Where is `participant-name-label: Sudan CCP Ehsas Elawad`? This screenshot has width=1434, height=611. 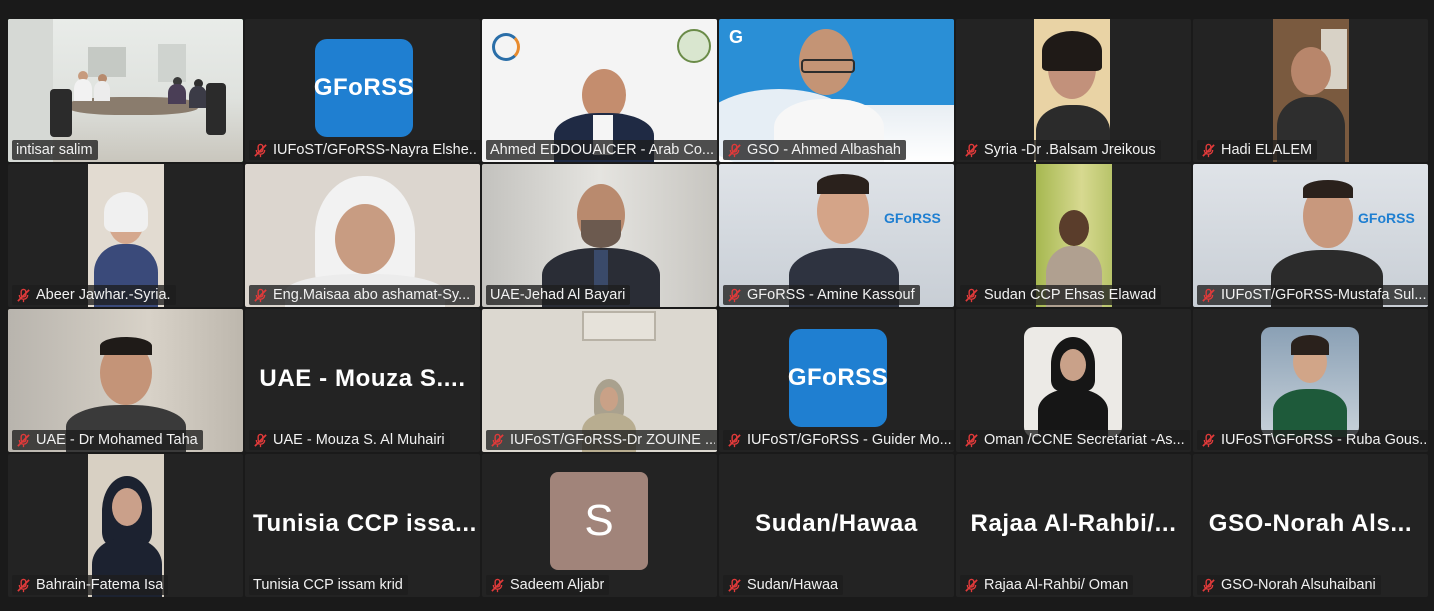 participant-name-label: Sudan CCP Ehsas Elawad is located at coordinates (1061, 295).